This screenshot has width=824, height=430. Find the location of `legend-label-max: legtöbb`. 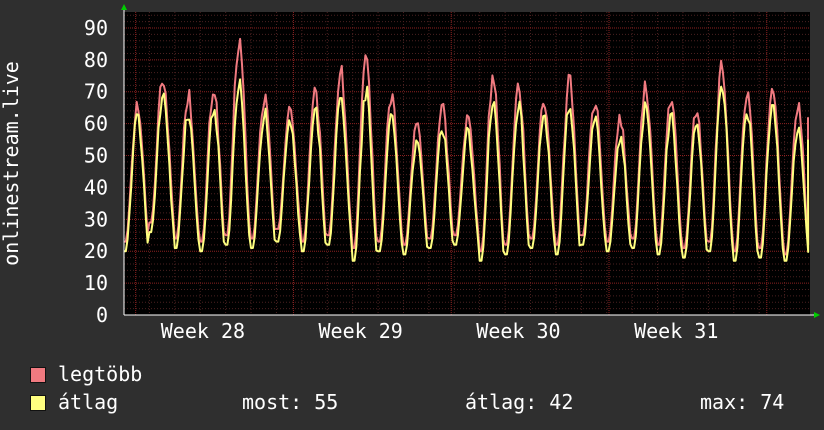

legend-label-max: legtöbb is located at coordinates (100, 374).